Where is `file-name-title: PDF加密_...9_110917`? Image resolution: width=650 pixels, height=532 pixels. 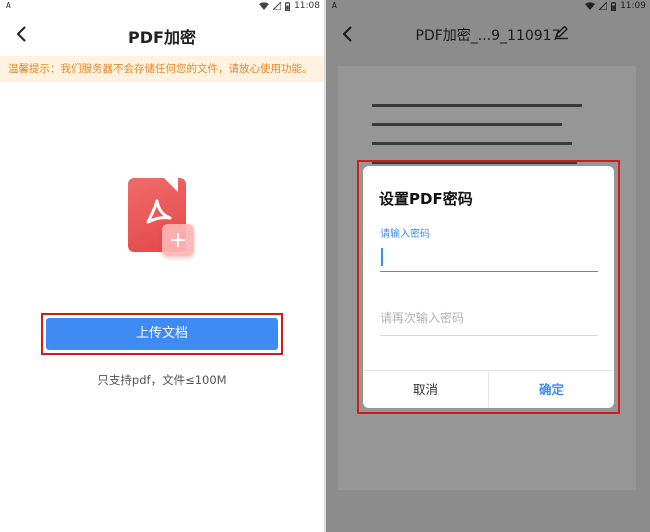
file-name-title: PDF加密_...9_110917 is located at coordinates (488, 36).